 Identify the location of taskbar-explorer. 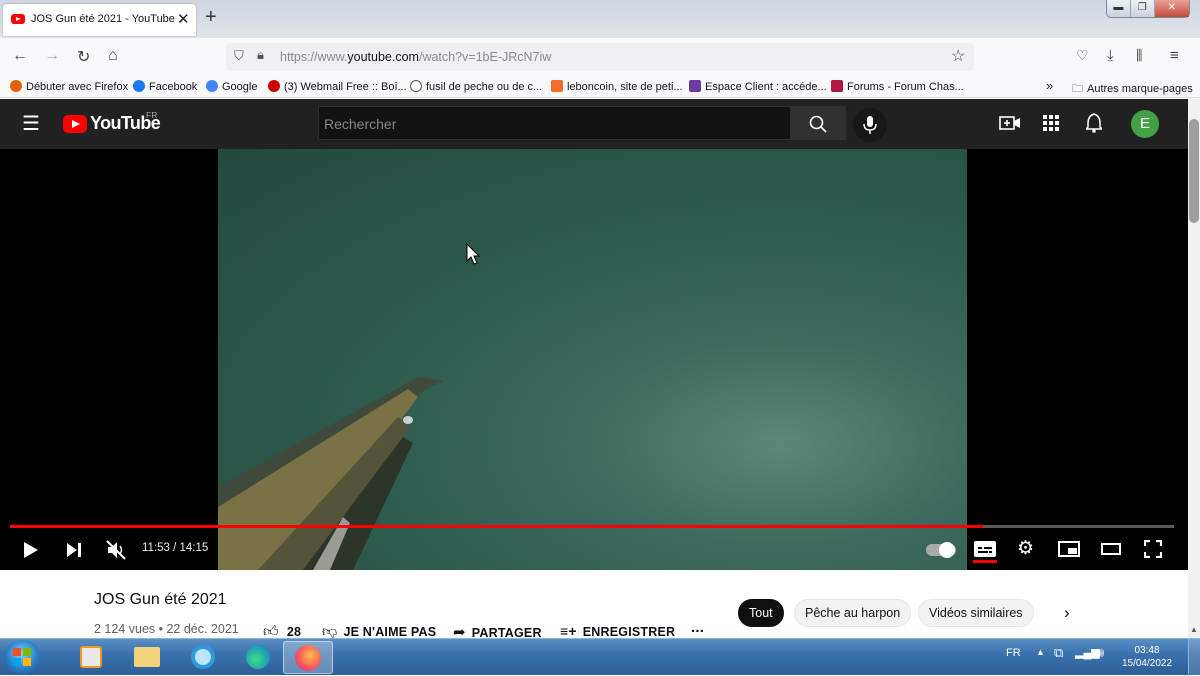
(147, 657).